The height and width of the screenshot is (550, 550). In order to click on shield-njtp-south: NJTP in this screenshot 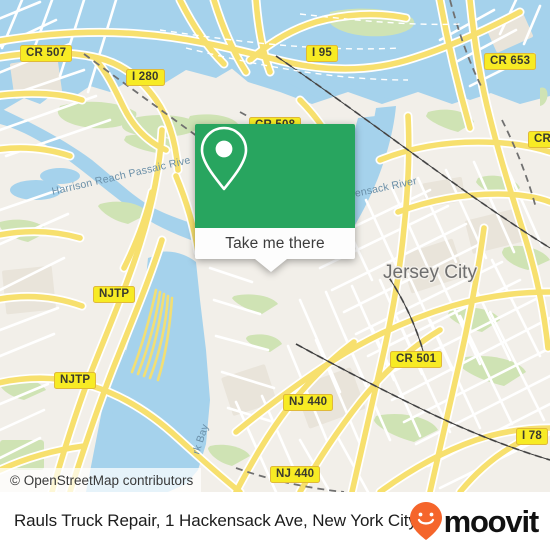, I will do `click(75, 380)`.